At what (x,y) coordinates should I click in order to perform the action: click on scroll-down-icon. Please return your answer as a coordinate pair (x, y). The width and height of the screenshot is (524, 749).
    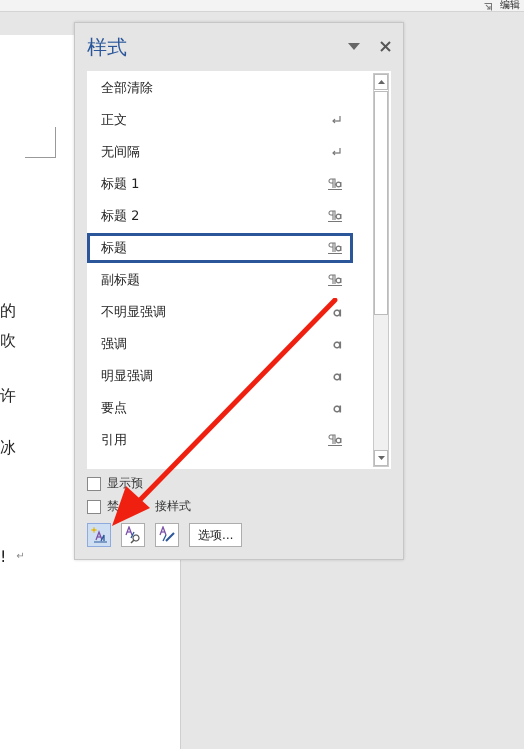
    Looking at the image, I should click on (381, 458).